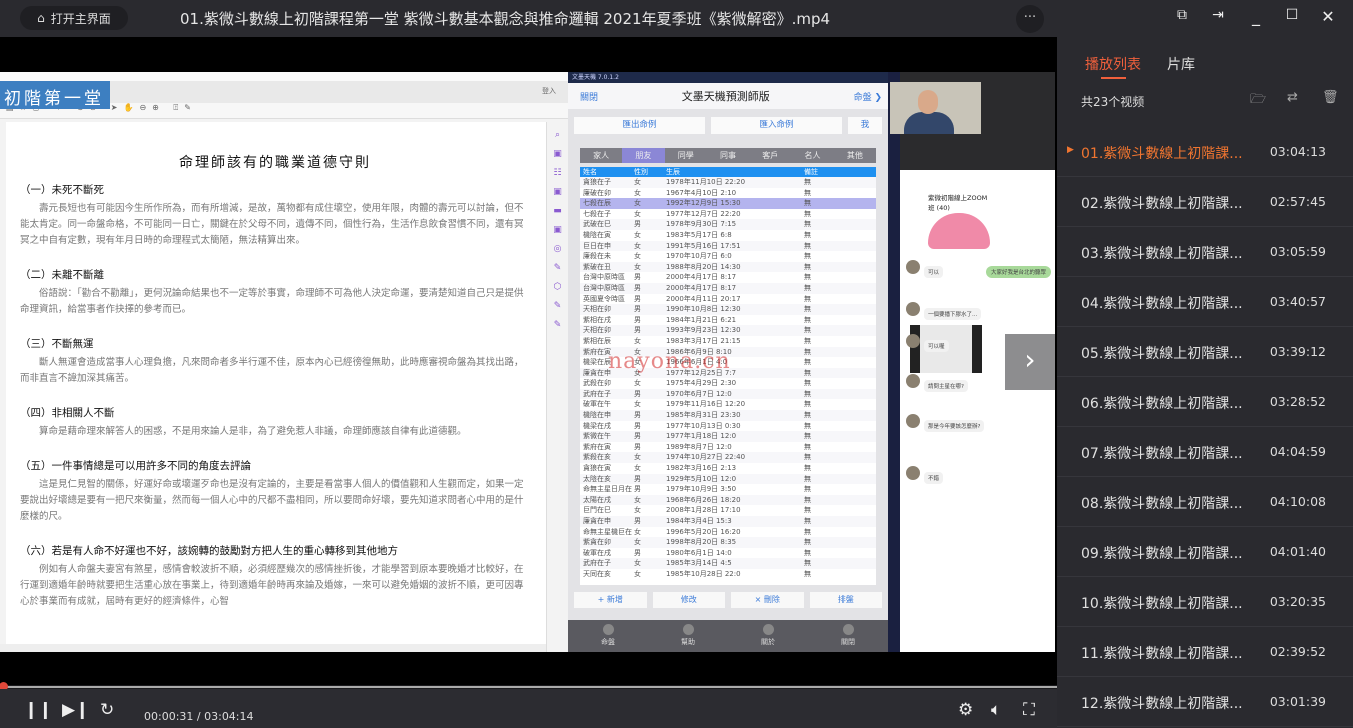 This screenshot has width=1353, height=728. Describe the element at coordinates (701, 468) in the screenshot. I see `table-cell: 1982年3月16日 2:13` at that location.